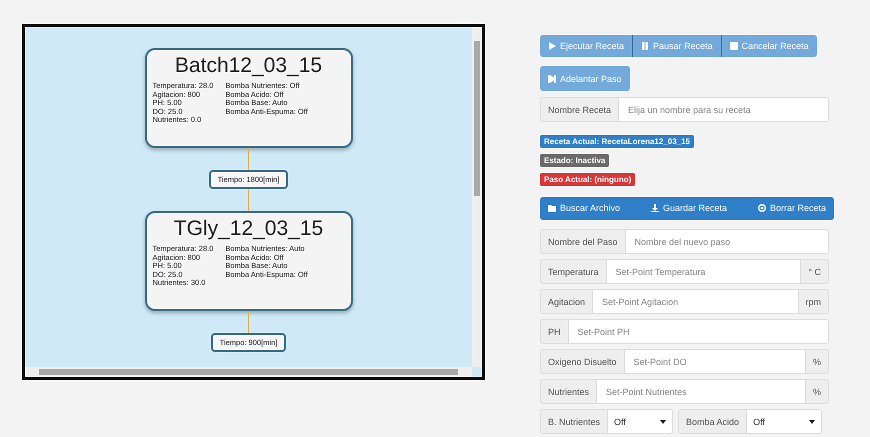 This screenshot has height=437, width=870. Describe the element at coordinates (715, 361) in the screenshot. I see `step-field: Set-Point DO` at that location.